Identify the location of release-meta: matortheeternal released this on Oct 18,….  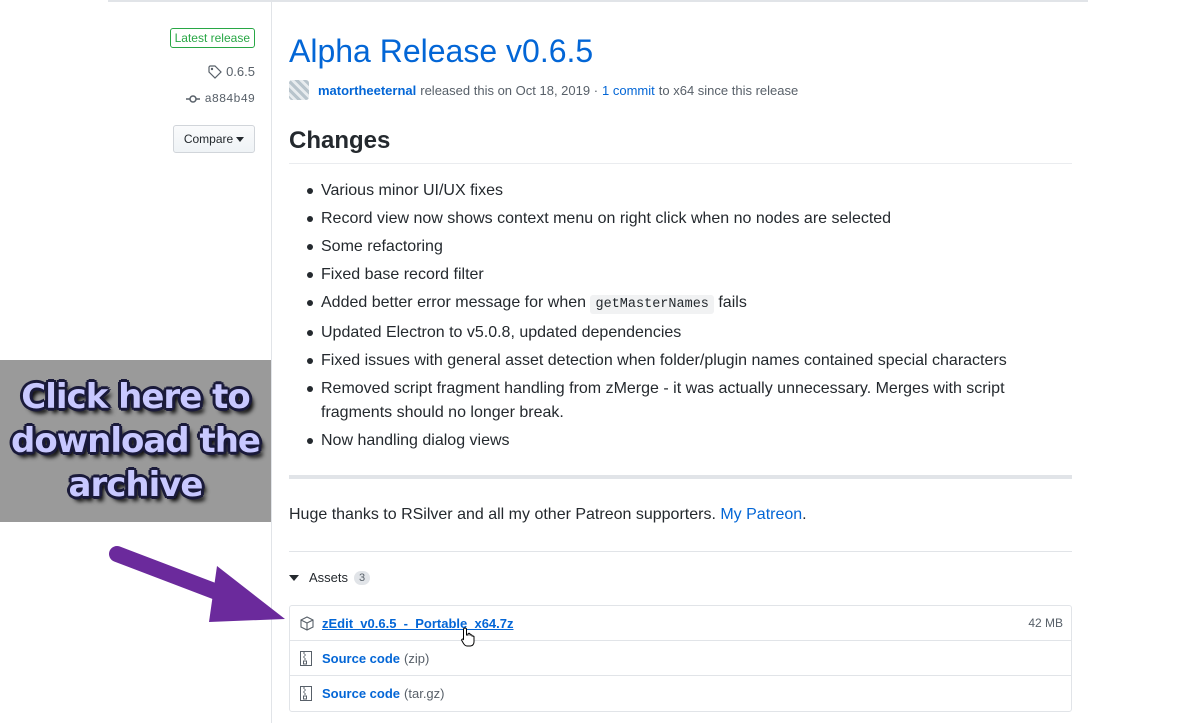
(543, 90).